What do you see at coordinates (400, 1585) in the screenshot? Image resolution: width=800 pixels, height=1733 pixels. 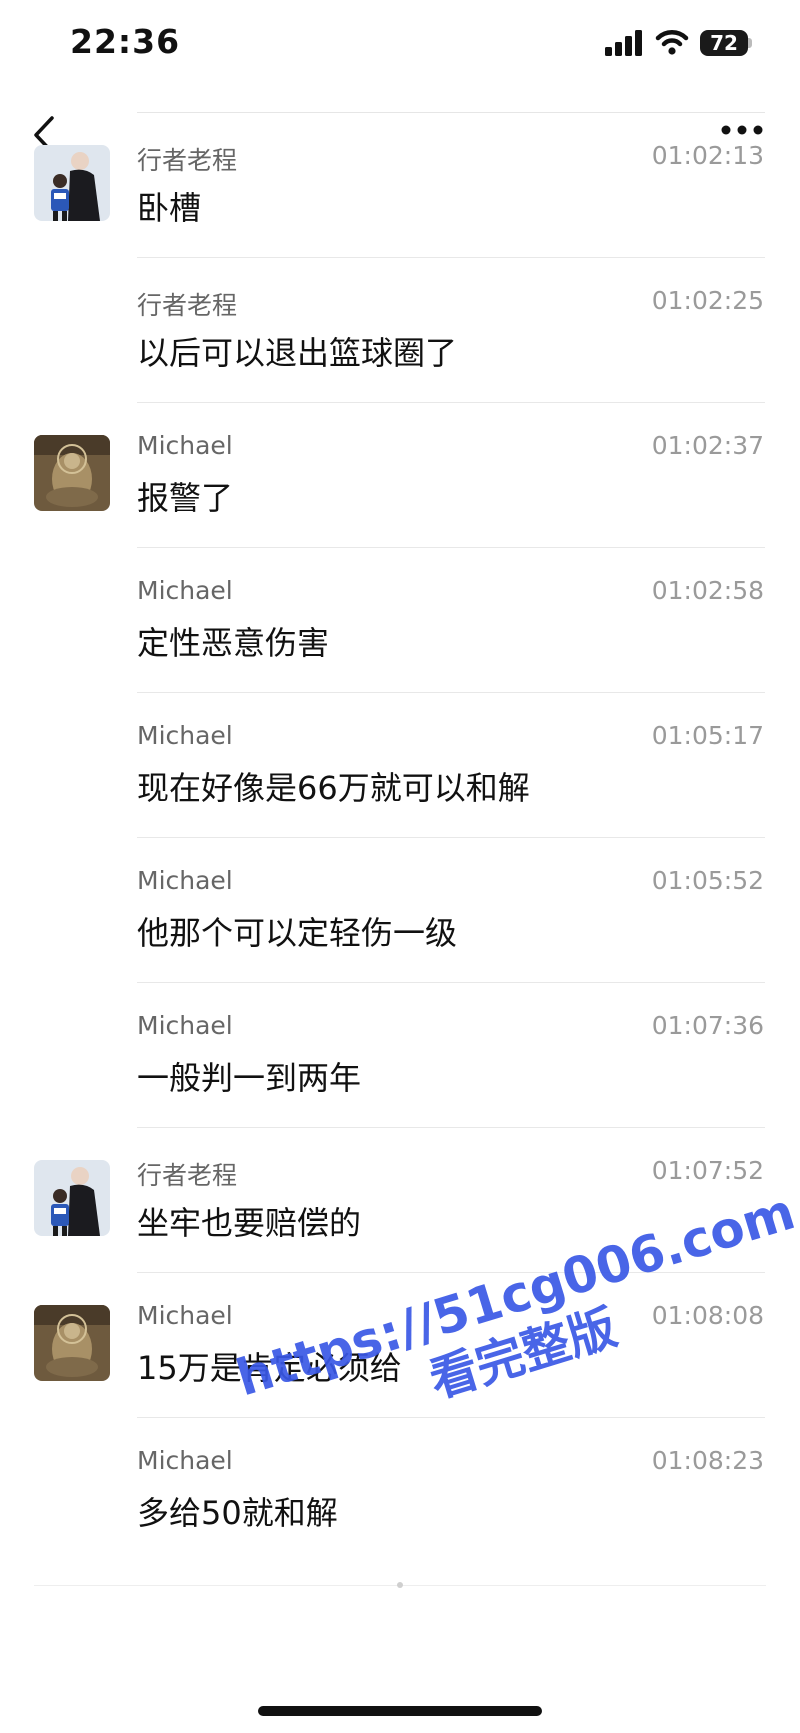 I see `scroll-indicator-dot` at bounding box center [400, 1585].